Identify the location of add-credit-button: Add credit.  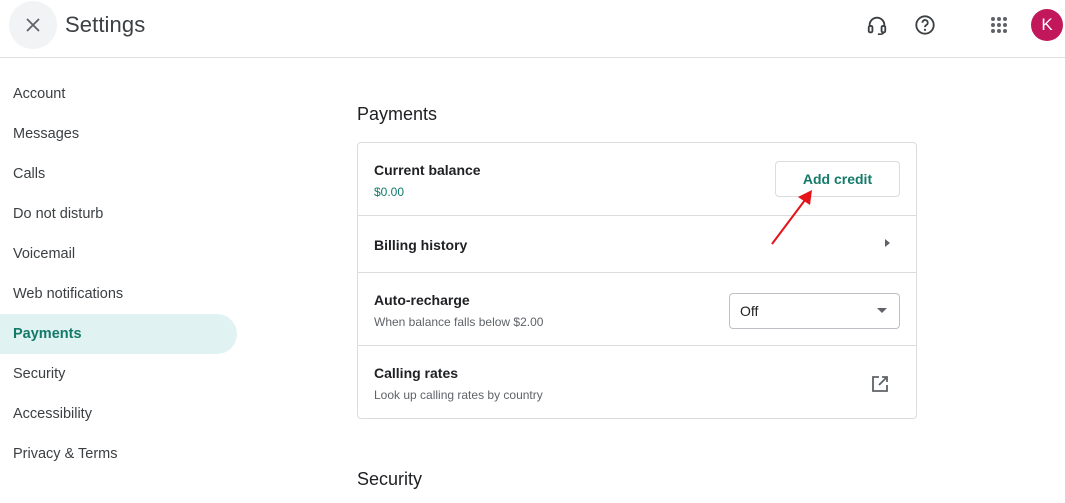
(837, 179).